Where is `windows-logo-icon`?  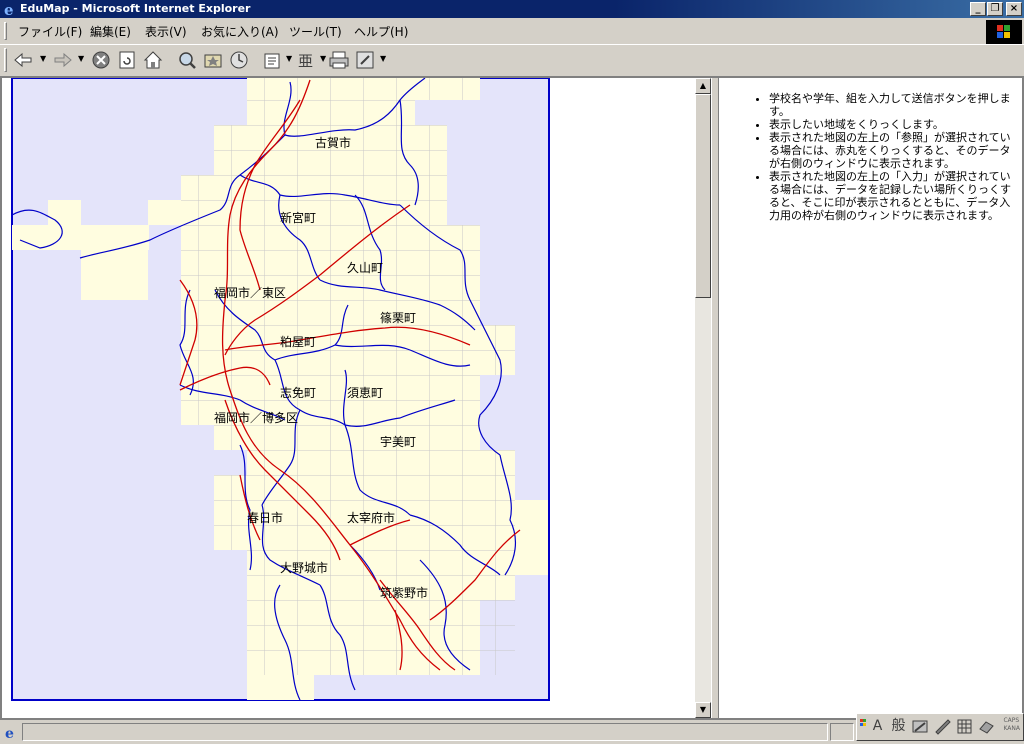
windows-logo-icon is located at coordinates (1004, 32).